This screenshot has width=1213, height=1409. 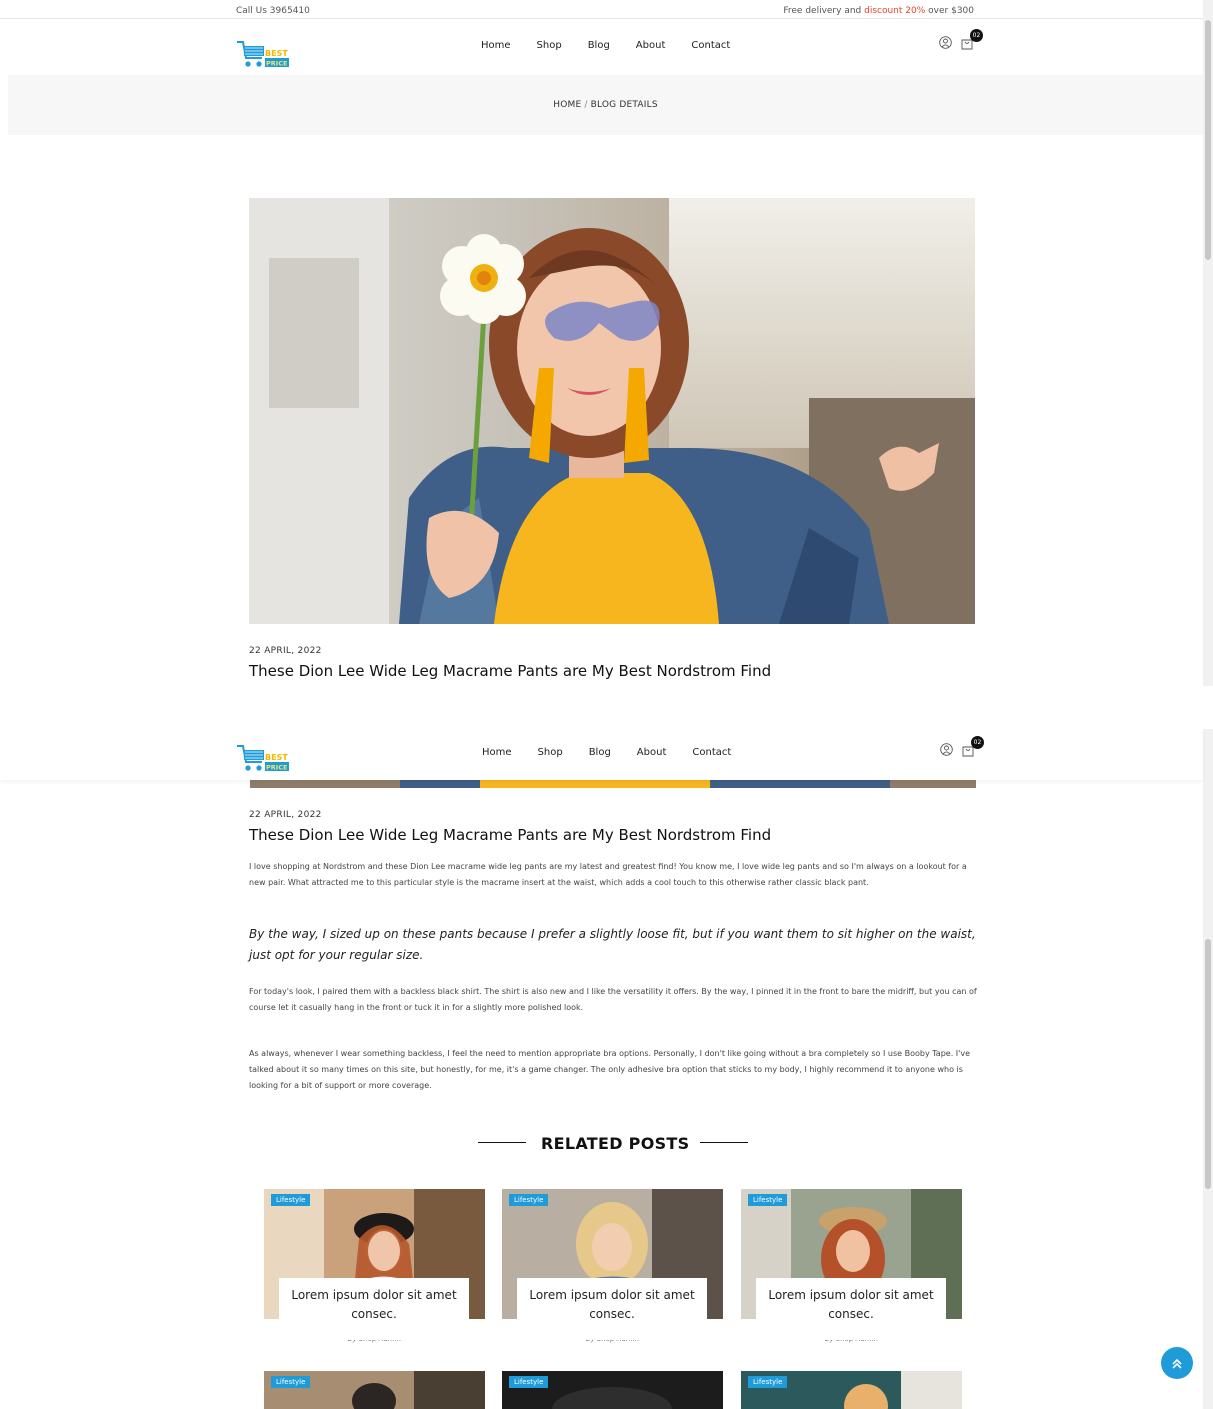 I want to click on heading-rule-right, so click(x=724, y=1142).